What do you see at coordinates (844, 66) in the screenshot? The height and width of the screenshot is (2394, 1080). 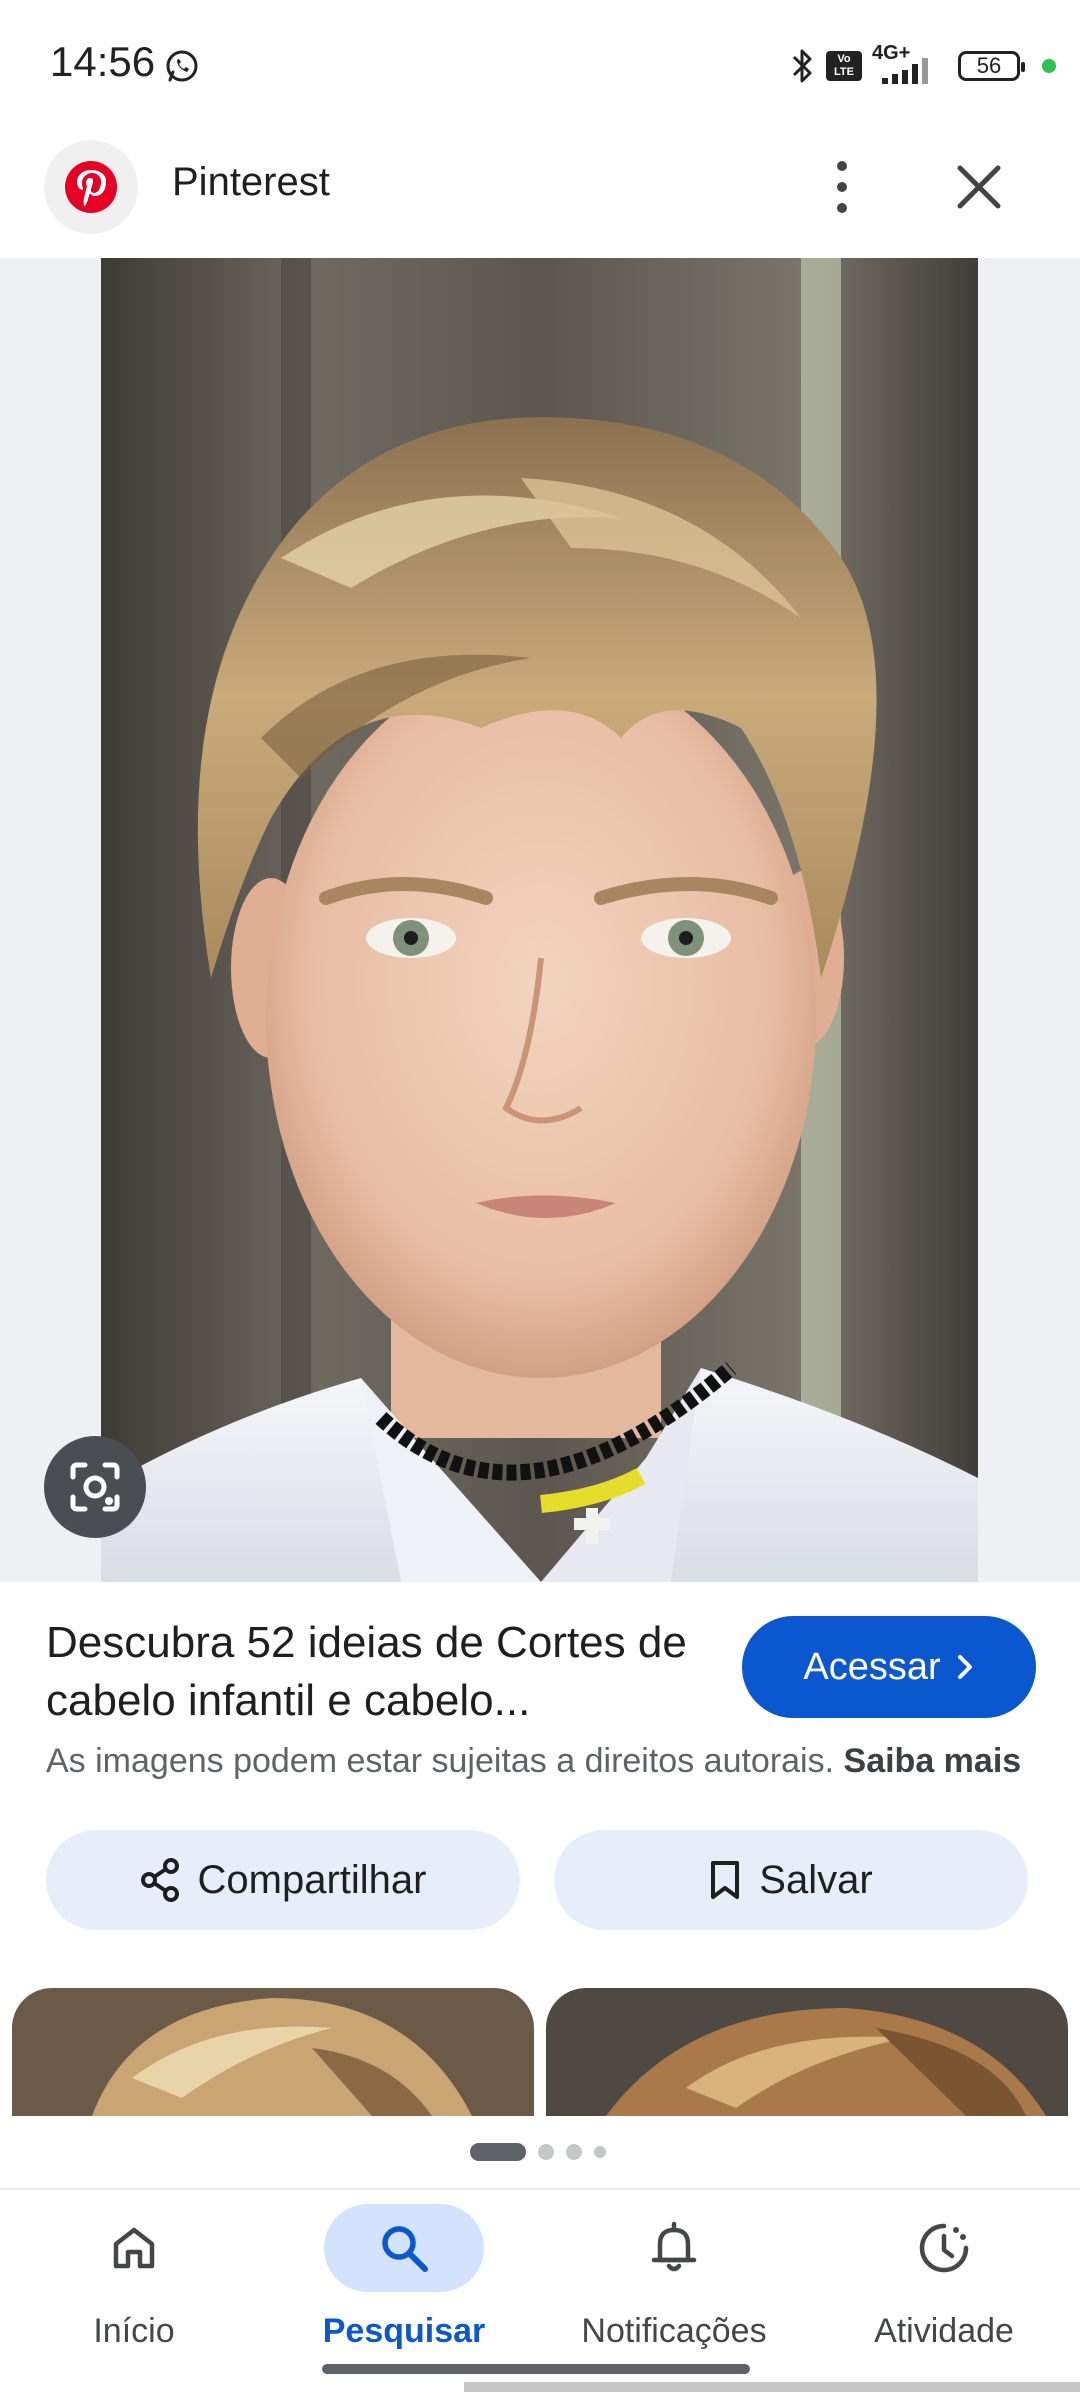 I see `volte-badge: Vo LTE` at bounding box center [844, 66].